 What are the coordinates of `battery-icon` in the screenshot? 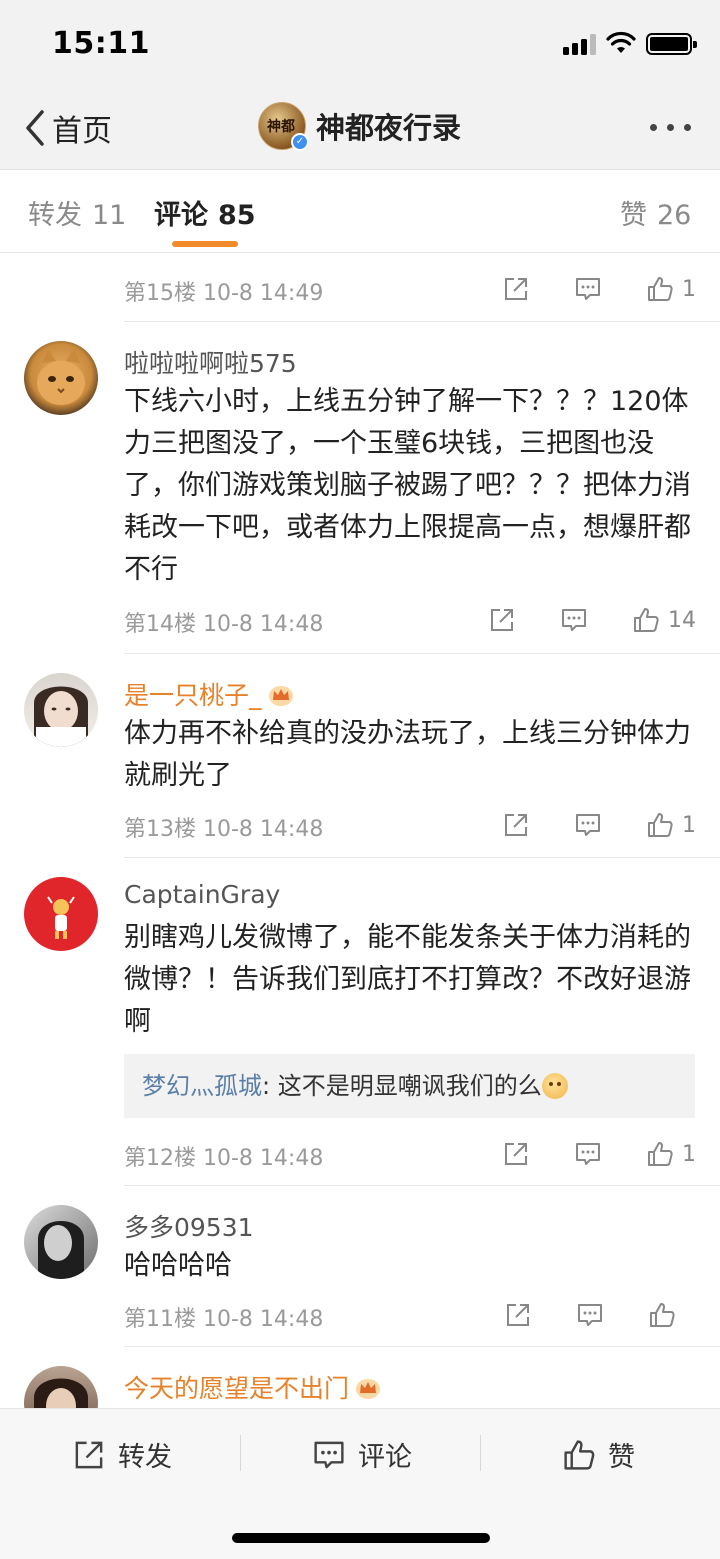 It's located at (671, 44).